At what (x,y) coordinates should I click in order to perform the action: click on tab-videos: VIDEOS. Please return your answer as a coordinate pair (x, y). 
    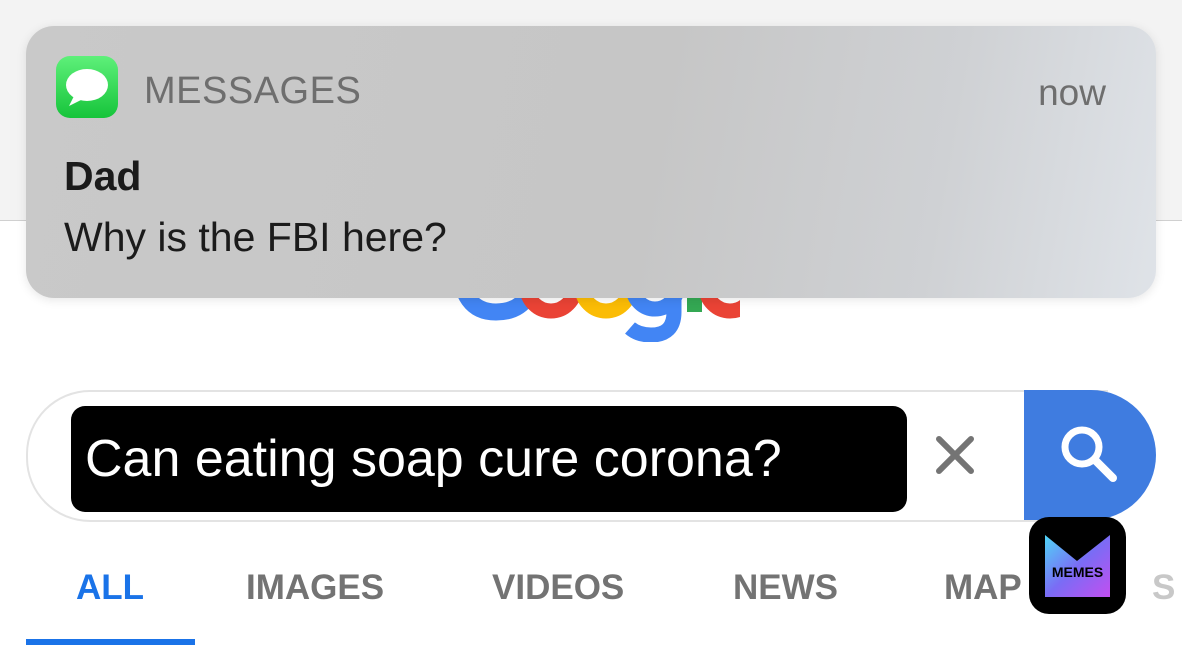
    Looking at the image, I should click on (558, 588).